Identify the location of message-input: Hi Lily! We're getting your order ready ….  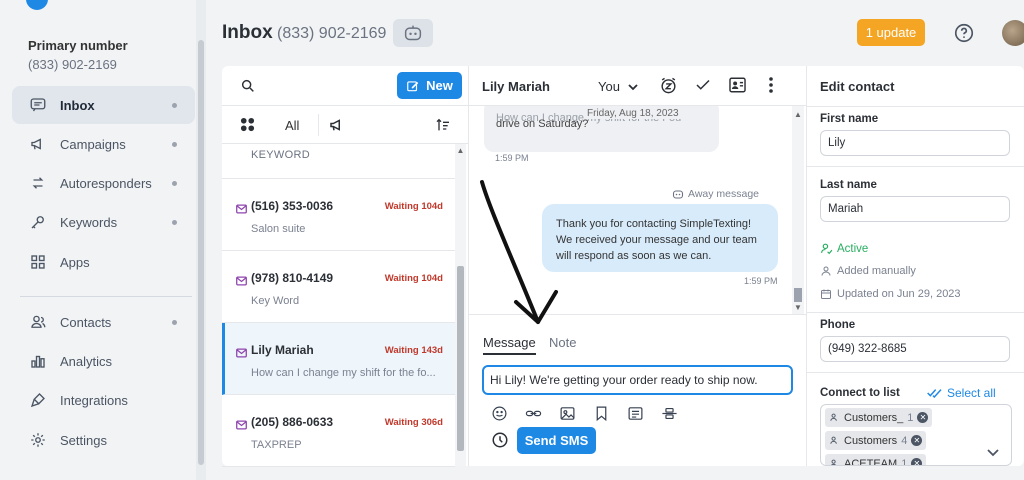
(637, 380).